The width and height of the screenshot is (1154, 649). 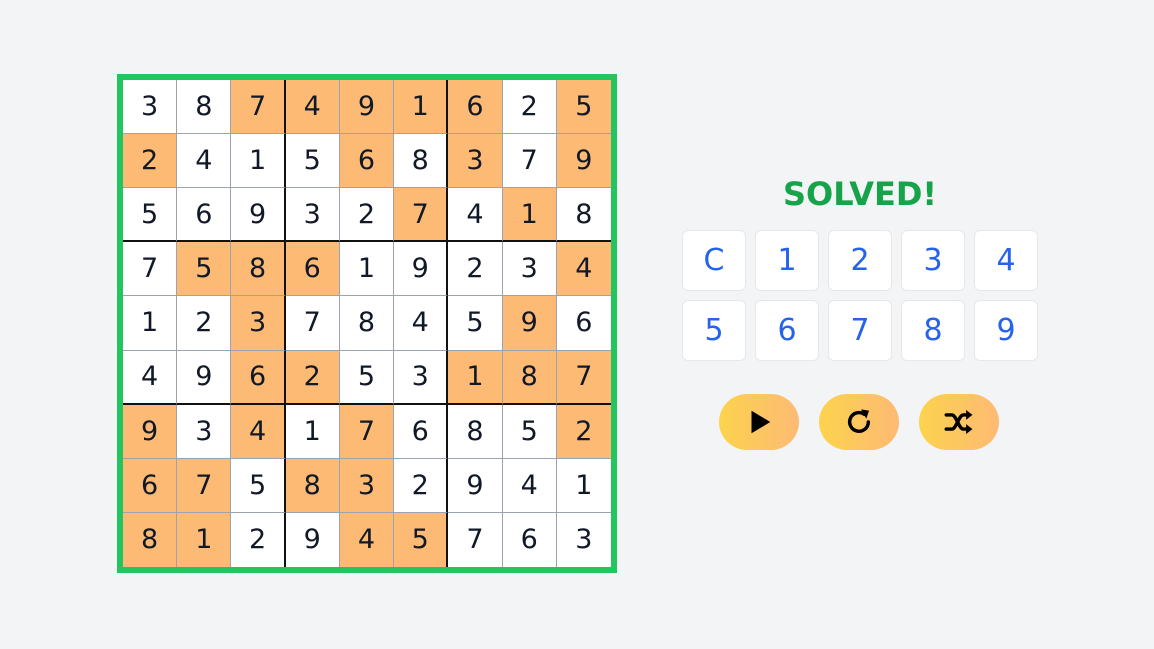 I want to click on number-key-9: 9, so click(x=1006, y=330).